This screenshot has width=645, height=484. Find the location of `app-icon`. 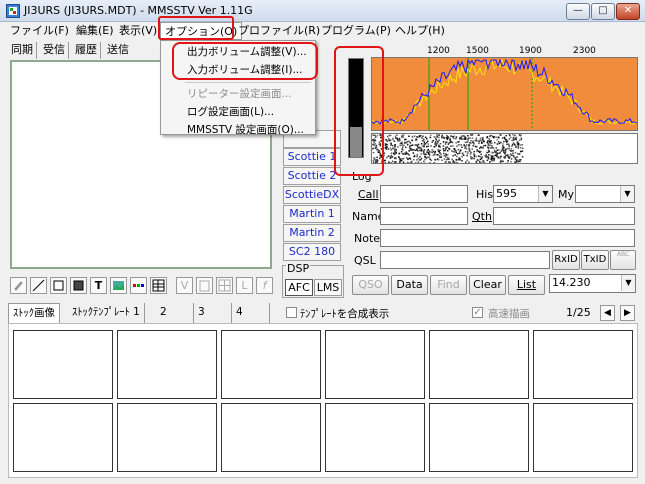

app-icon is located at coordinates (13, 11).